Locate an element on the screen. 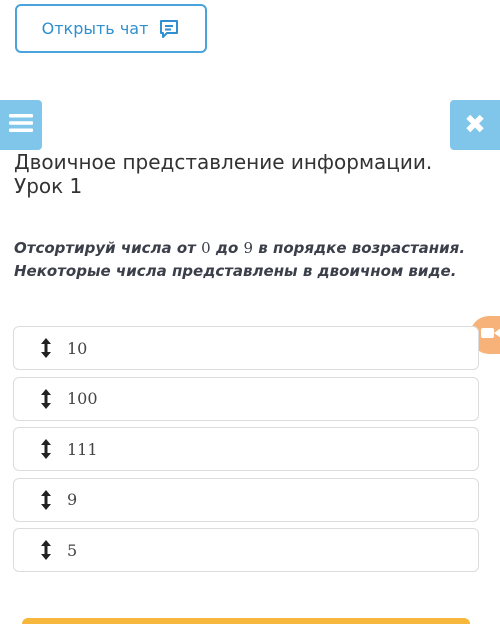  open-chat-button: Открыть чат is located at coordinates (111, 28).